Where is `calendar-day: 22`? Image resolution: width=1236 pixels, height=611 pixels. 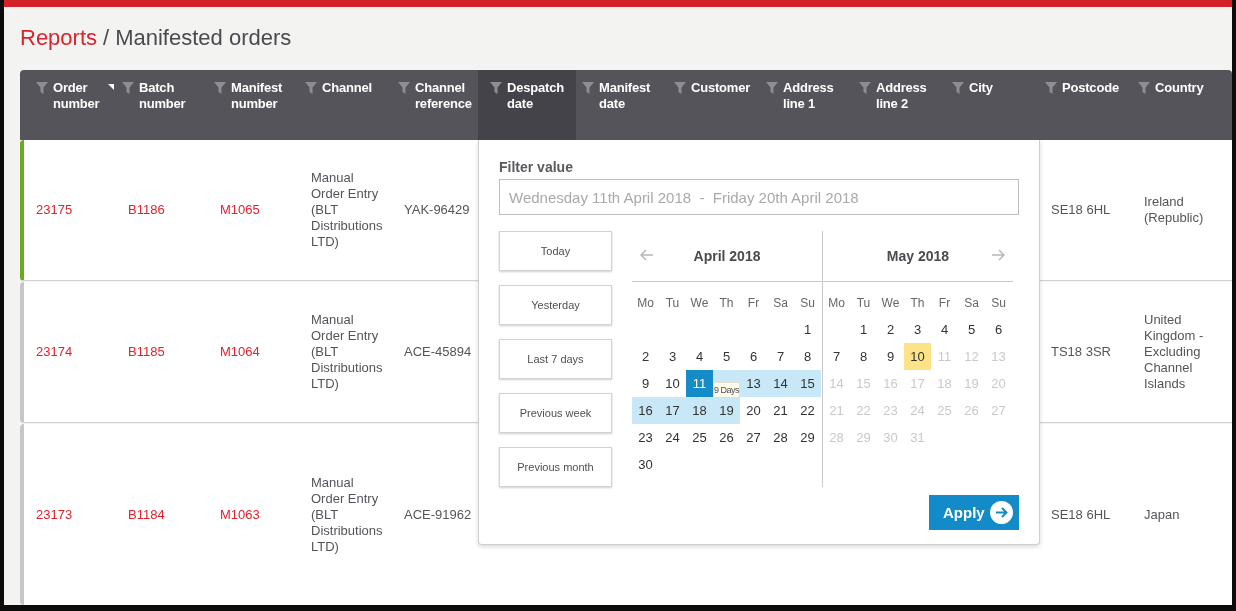
calendar-day: 22 is located at coordinates (807, 410).